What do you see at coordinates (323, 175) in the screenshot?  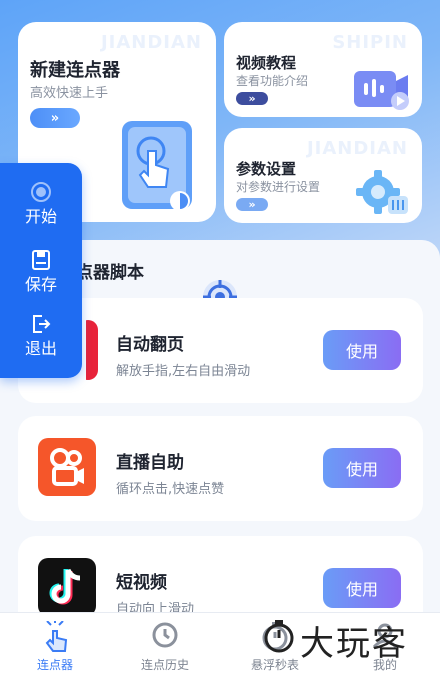 I see `settings-card: JIANDIAN 参数设置 对参数进行设置 »` at bounding box center [323, 175].